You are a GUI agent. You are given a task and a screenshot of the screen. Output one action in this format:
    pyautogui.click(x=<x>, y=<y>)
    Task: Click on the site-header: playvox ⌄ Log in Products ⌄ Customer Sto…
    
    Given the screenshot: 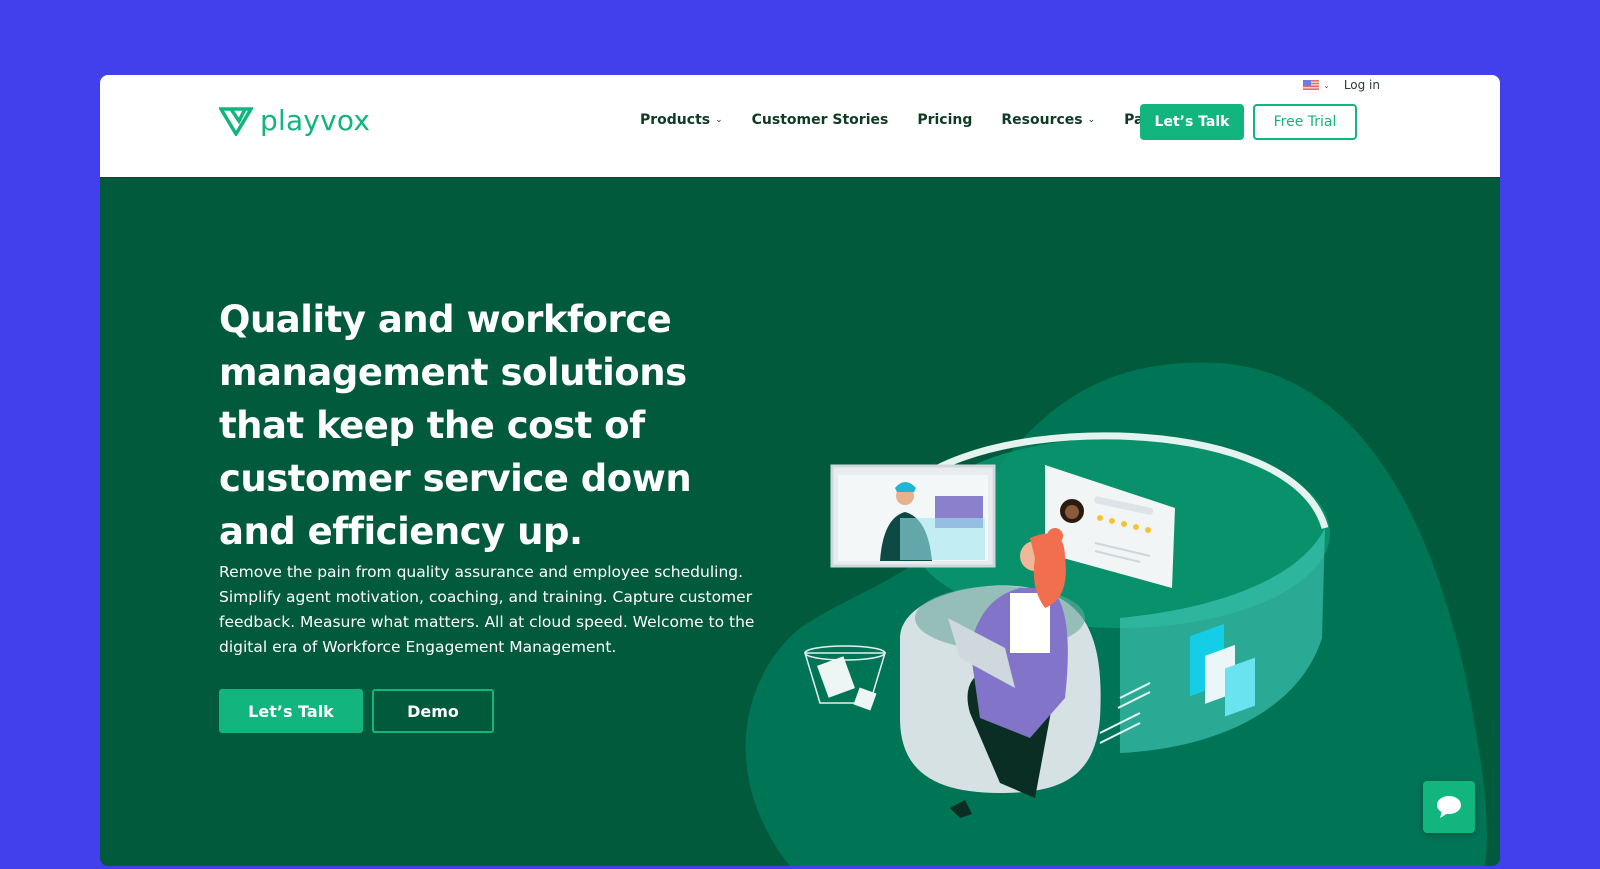 What is the action you would take?
    pyautogui.click(x=800, y=126)
    